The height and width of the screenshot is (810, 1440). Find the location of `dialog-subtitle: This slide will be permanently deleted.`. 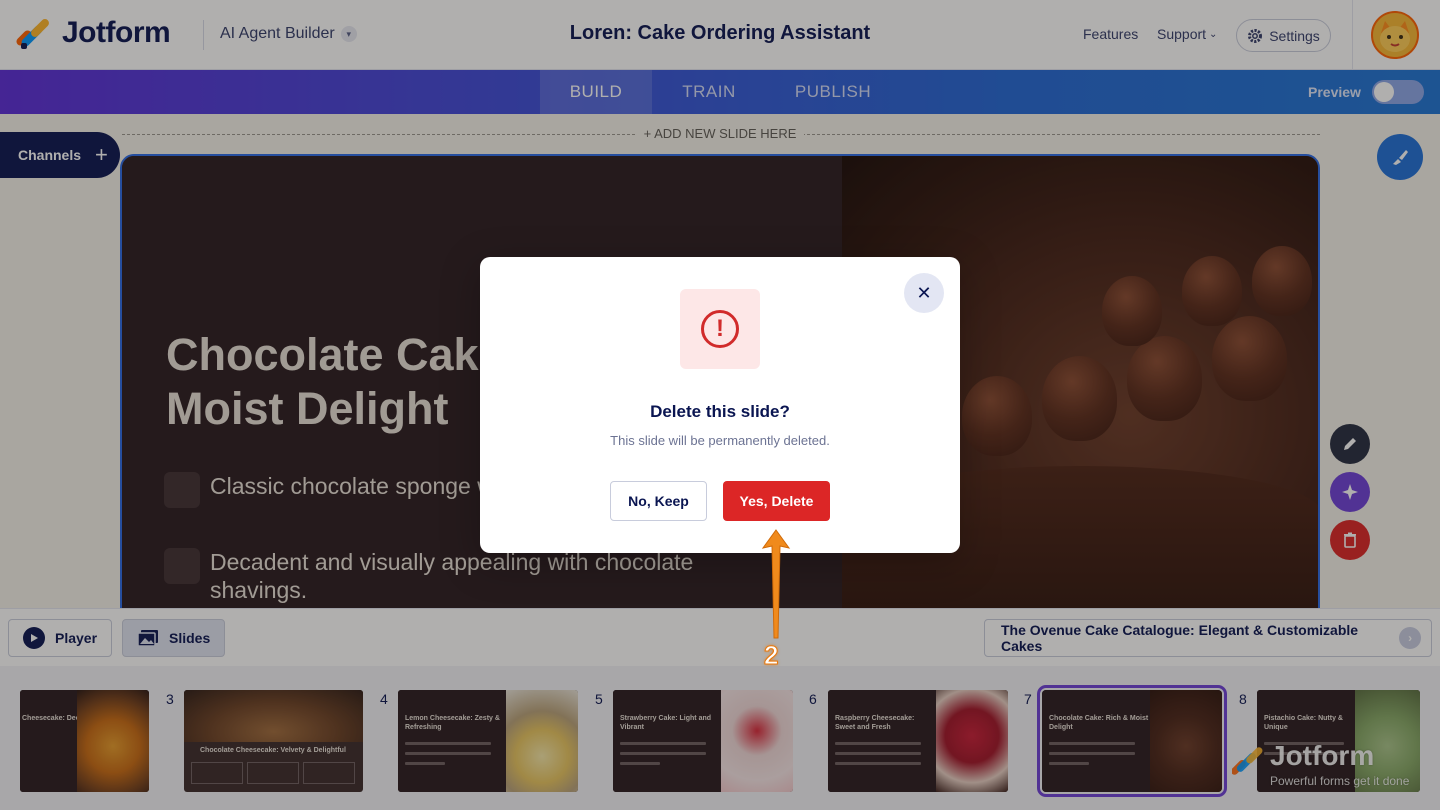

dialog-subtitle: This slide will be permanently deleted. is located at coordinates (720, 440).